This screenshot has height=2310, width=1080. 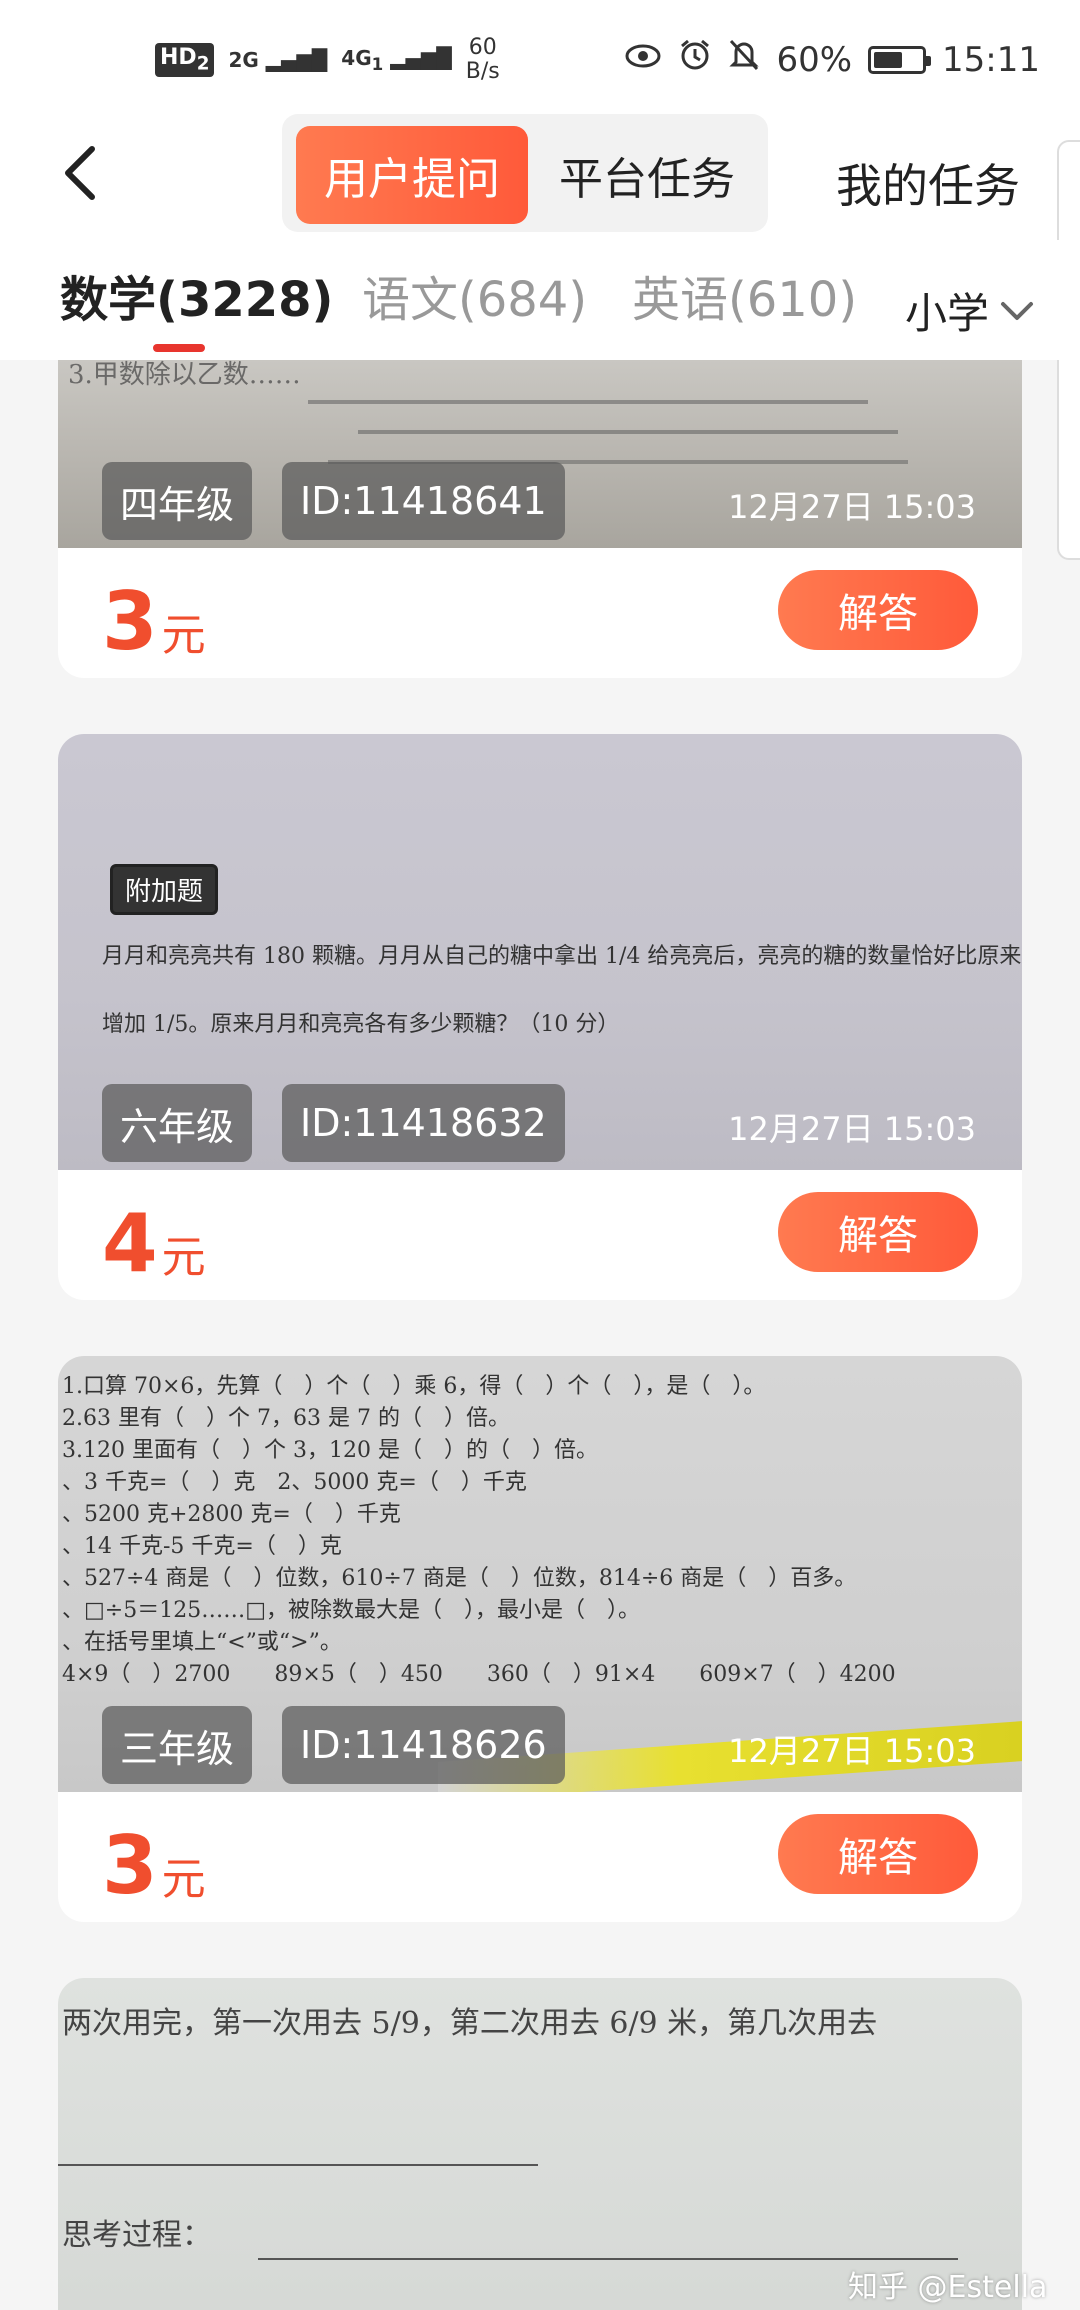 What do you see at coordinates (177, 501) in the screenshot?
I see `grade-badge: 四年级` at bounding box center [177, 501].